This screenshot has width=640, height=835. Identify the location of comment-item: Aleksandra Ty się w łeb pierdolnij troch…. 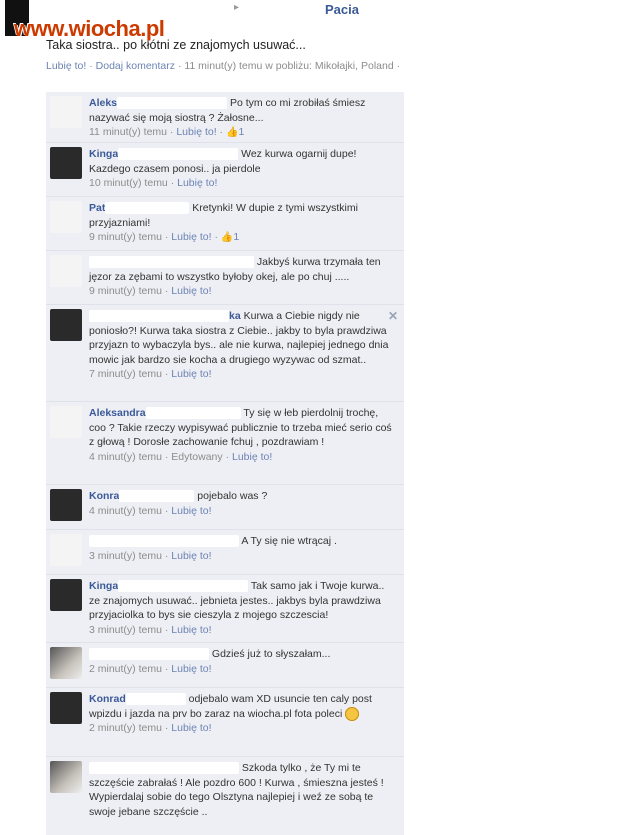
(225, 443).